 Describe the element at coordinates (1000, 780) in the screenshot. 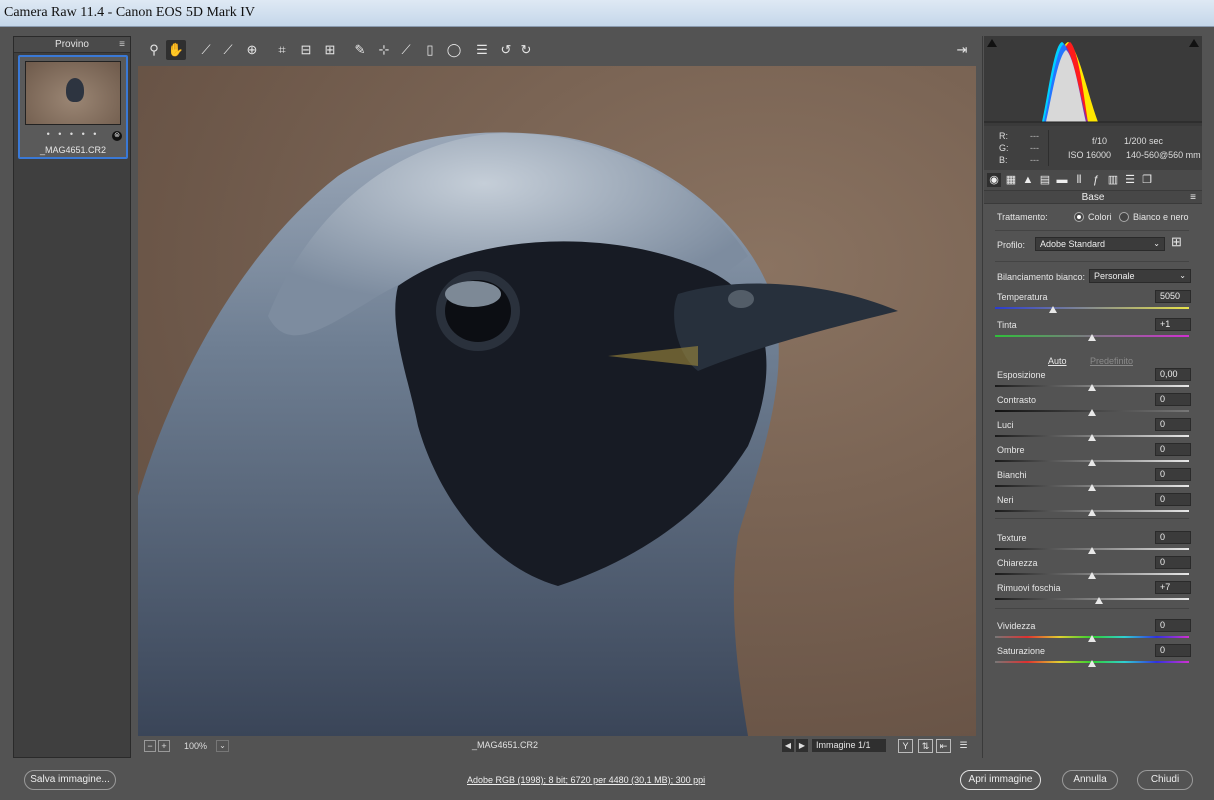

I see `open-image-button: Apri immagine` at that location.